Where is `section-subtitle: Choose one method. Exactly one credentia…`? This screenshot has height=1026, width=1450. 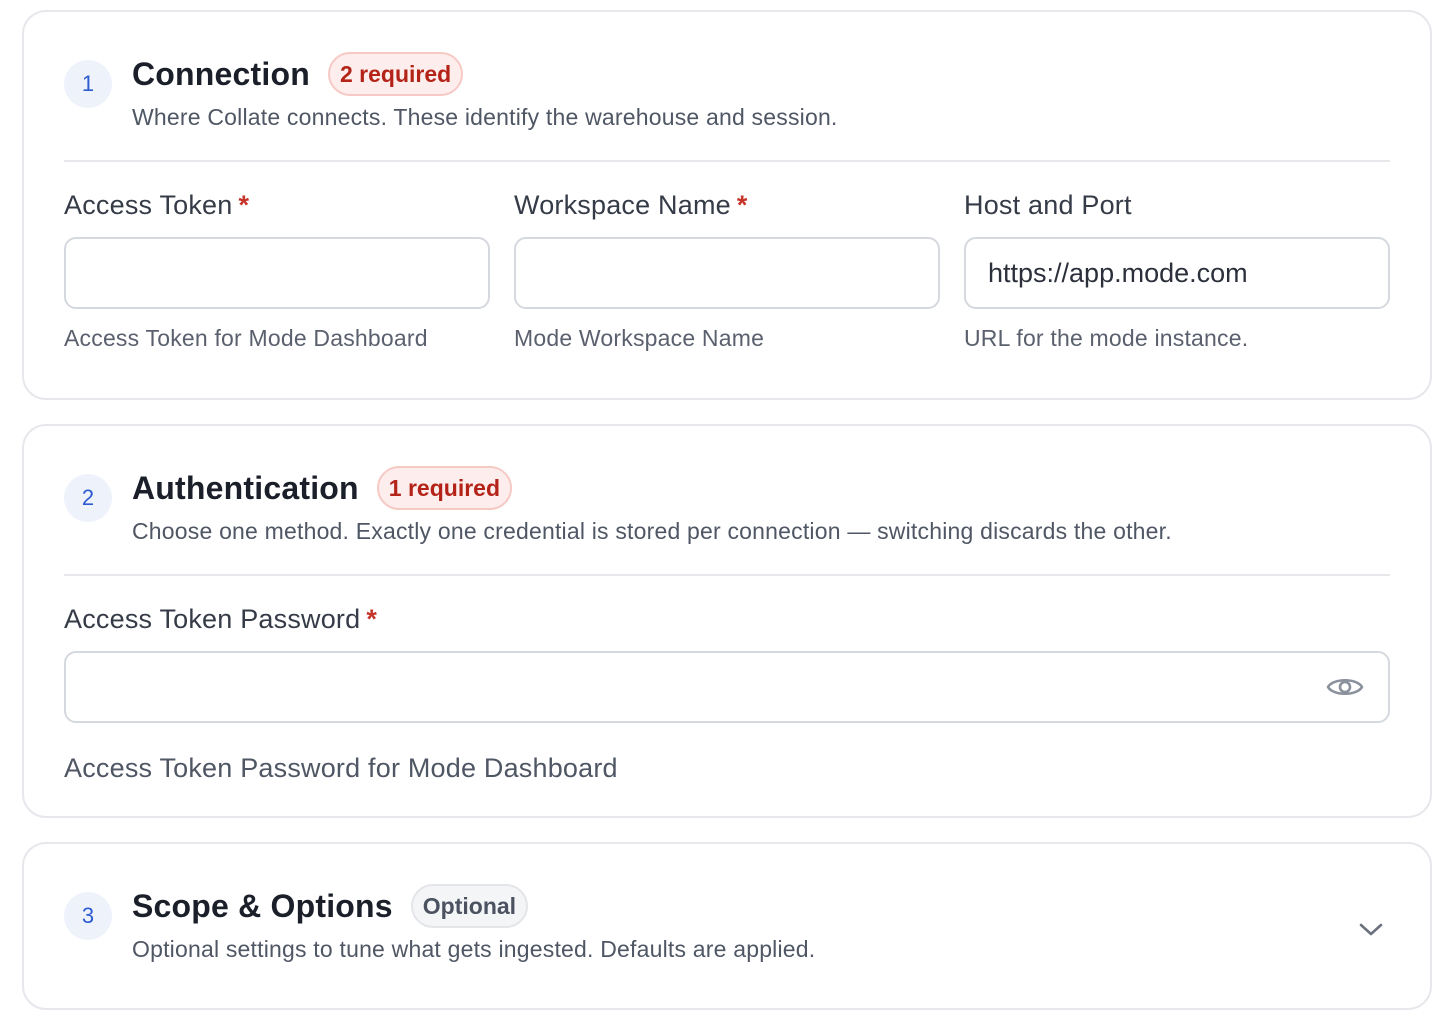
section-subtitle: Choose one method. Exactly one credentia… is located at coordinates (652, 531).